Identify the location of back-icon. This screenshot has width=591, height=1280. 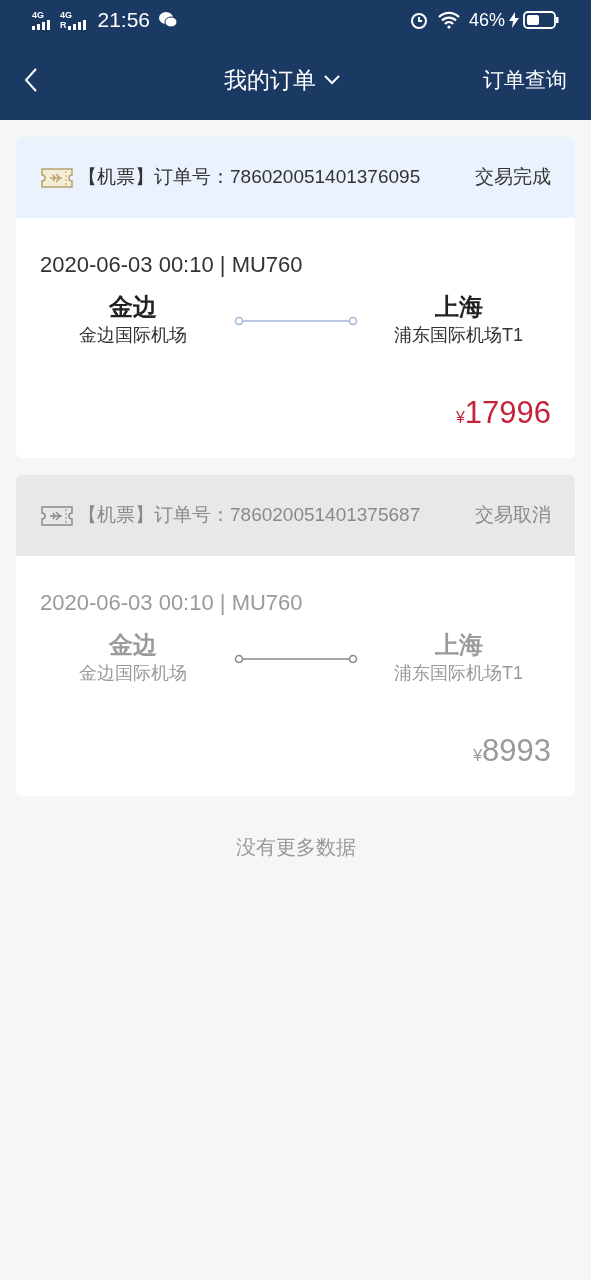
(31, 80).